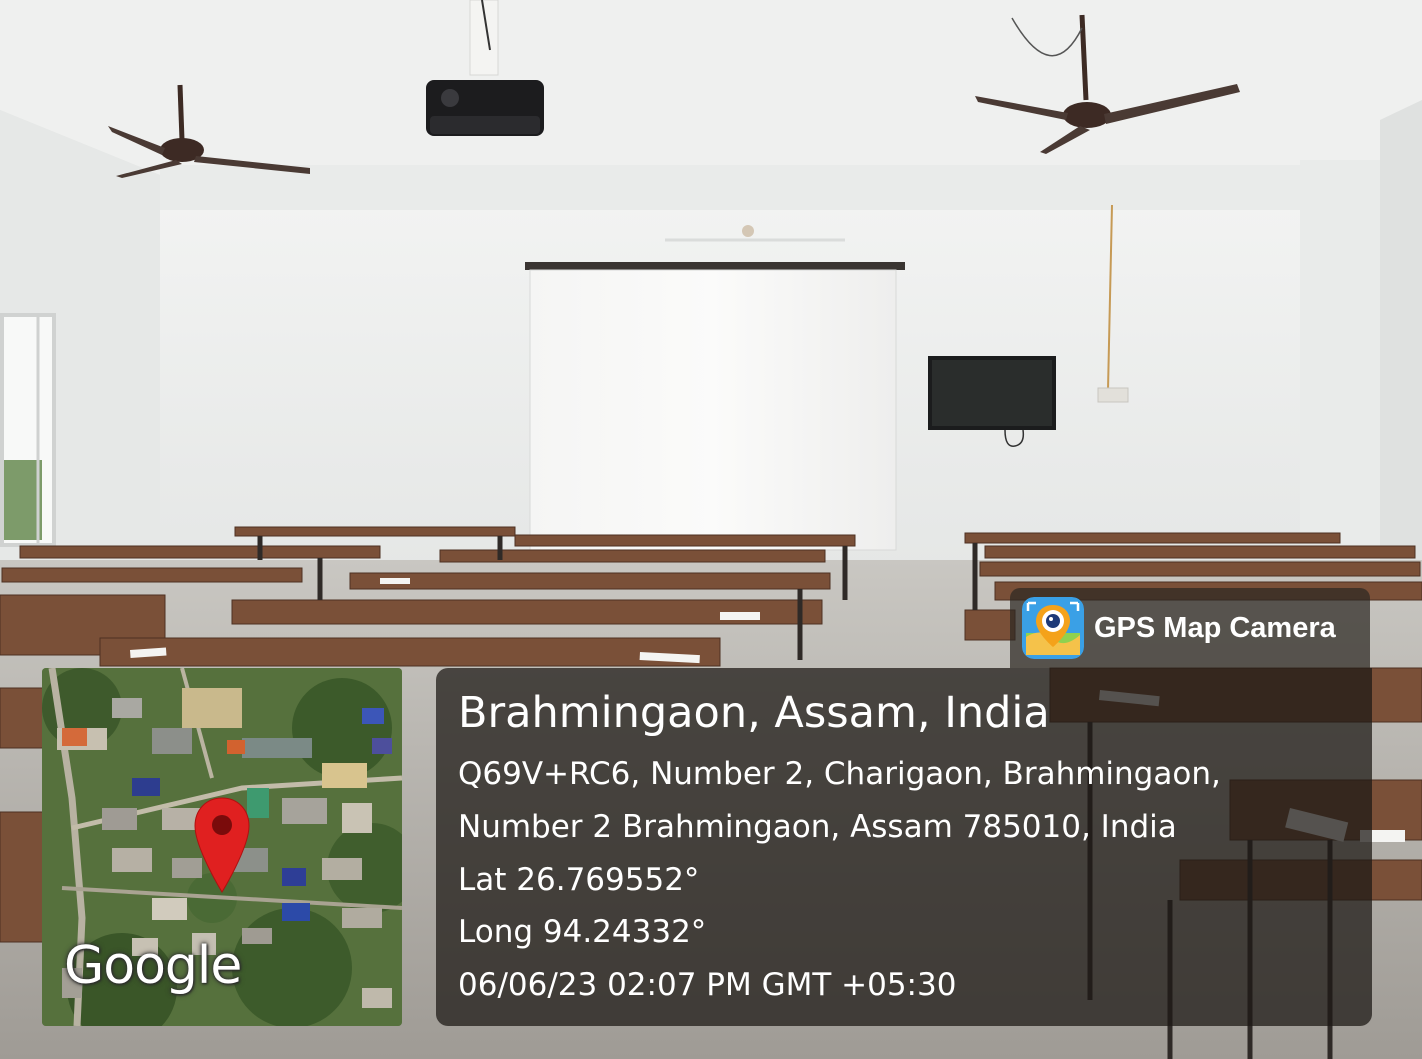 Image resolution: width=1422 pixels, height=1059 pixels. What do you see at coordinates (715, 388) in the screenshot?
I see `projector-screen` at bounding box center [715, 388].